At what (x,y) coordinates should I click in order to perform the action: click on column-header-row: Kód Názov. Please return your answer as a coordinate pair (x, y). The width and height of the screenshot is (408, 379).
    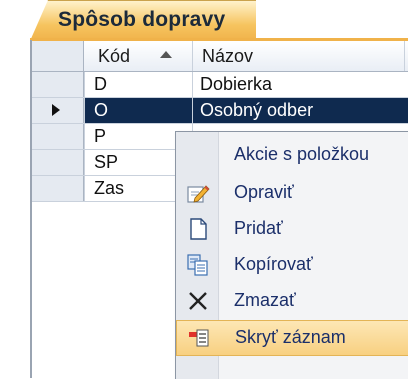
    Looking at the image, I should click on (220, 56).